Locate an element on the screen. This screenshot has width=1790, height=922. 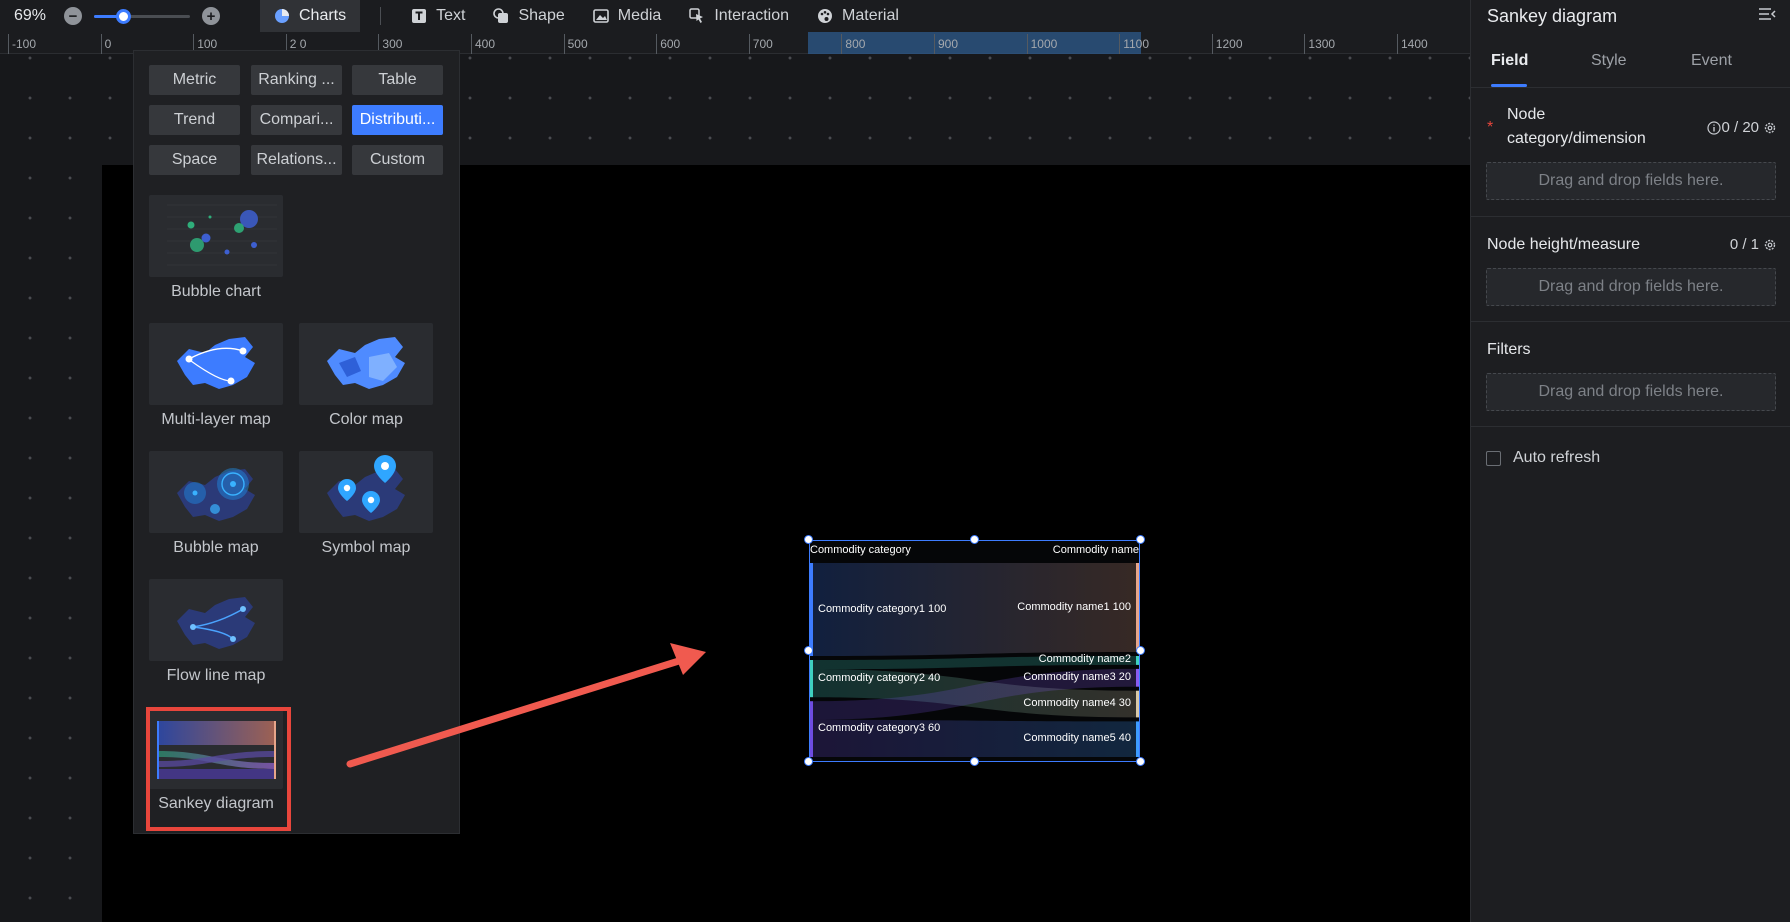
chart-thumb-bubble-map is located at coordinates (216, 492).